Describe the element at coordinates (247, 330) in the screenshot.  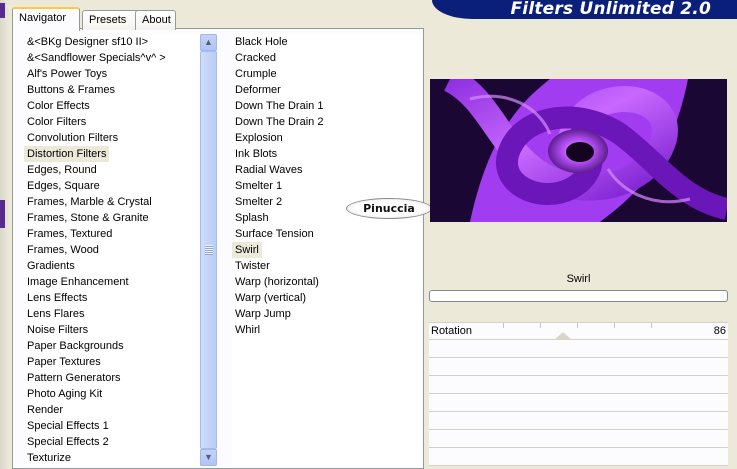
I see `filter-item: Whirl` at that location.